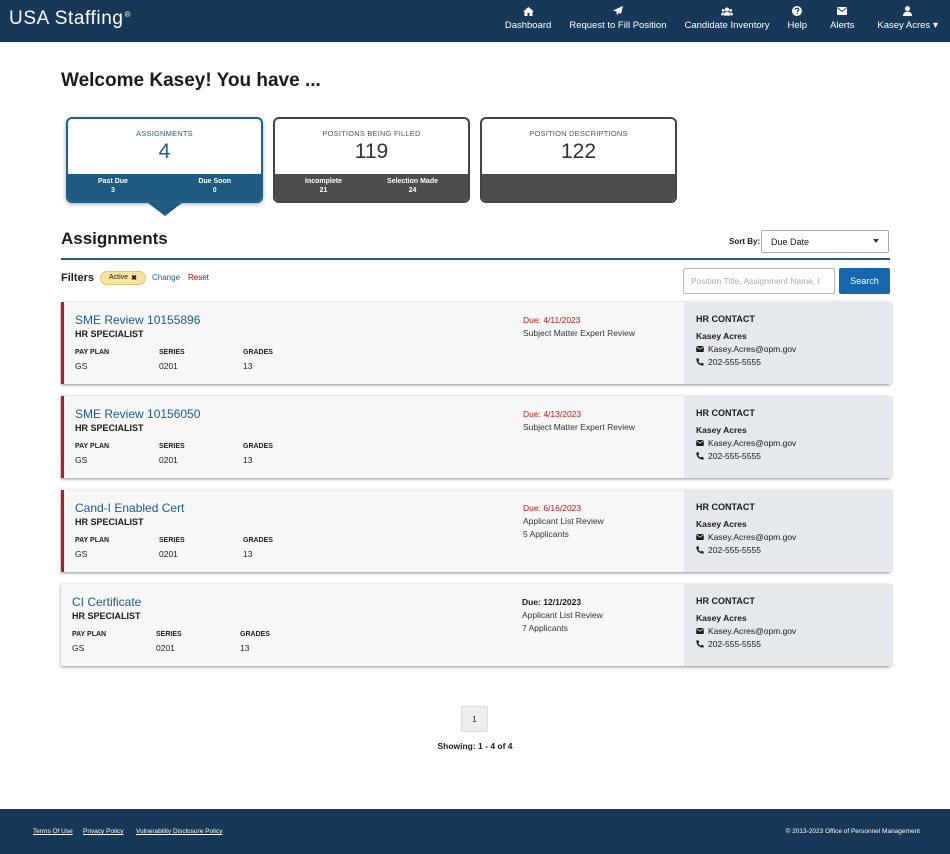 The width and height of the screenshot is (950, 854). What do you see at coordinates (759, 281) in the screenshot?
I see `assignment-search-input` at bounding box center [759, 281].